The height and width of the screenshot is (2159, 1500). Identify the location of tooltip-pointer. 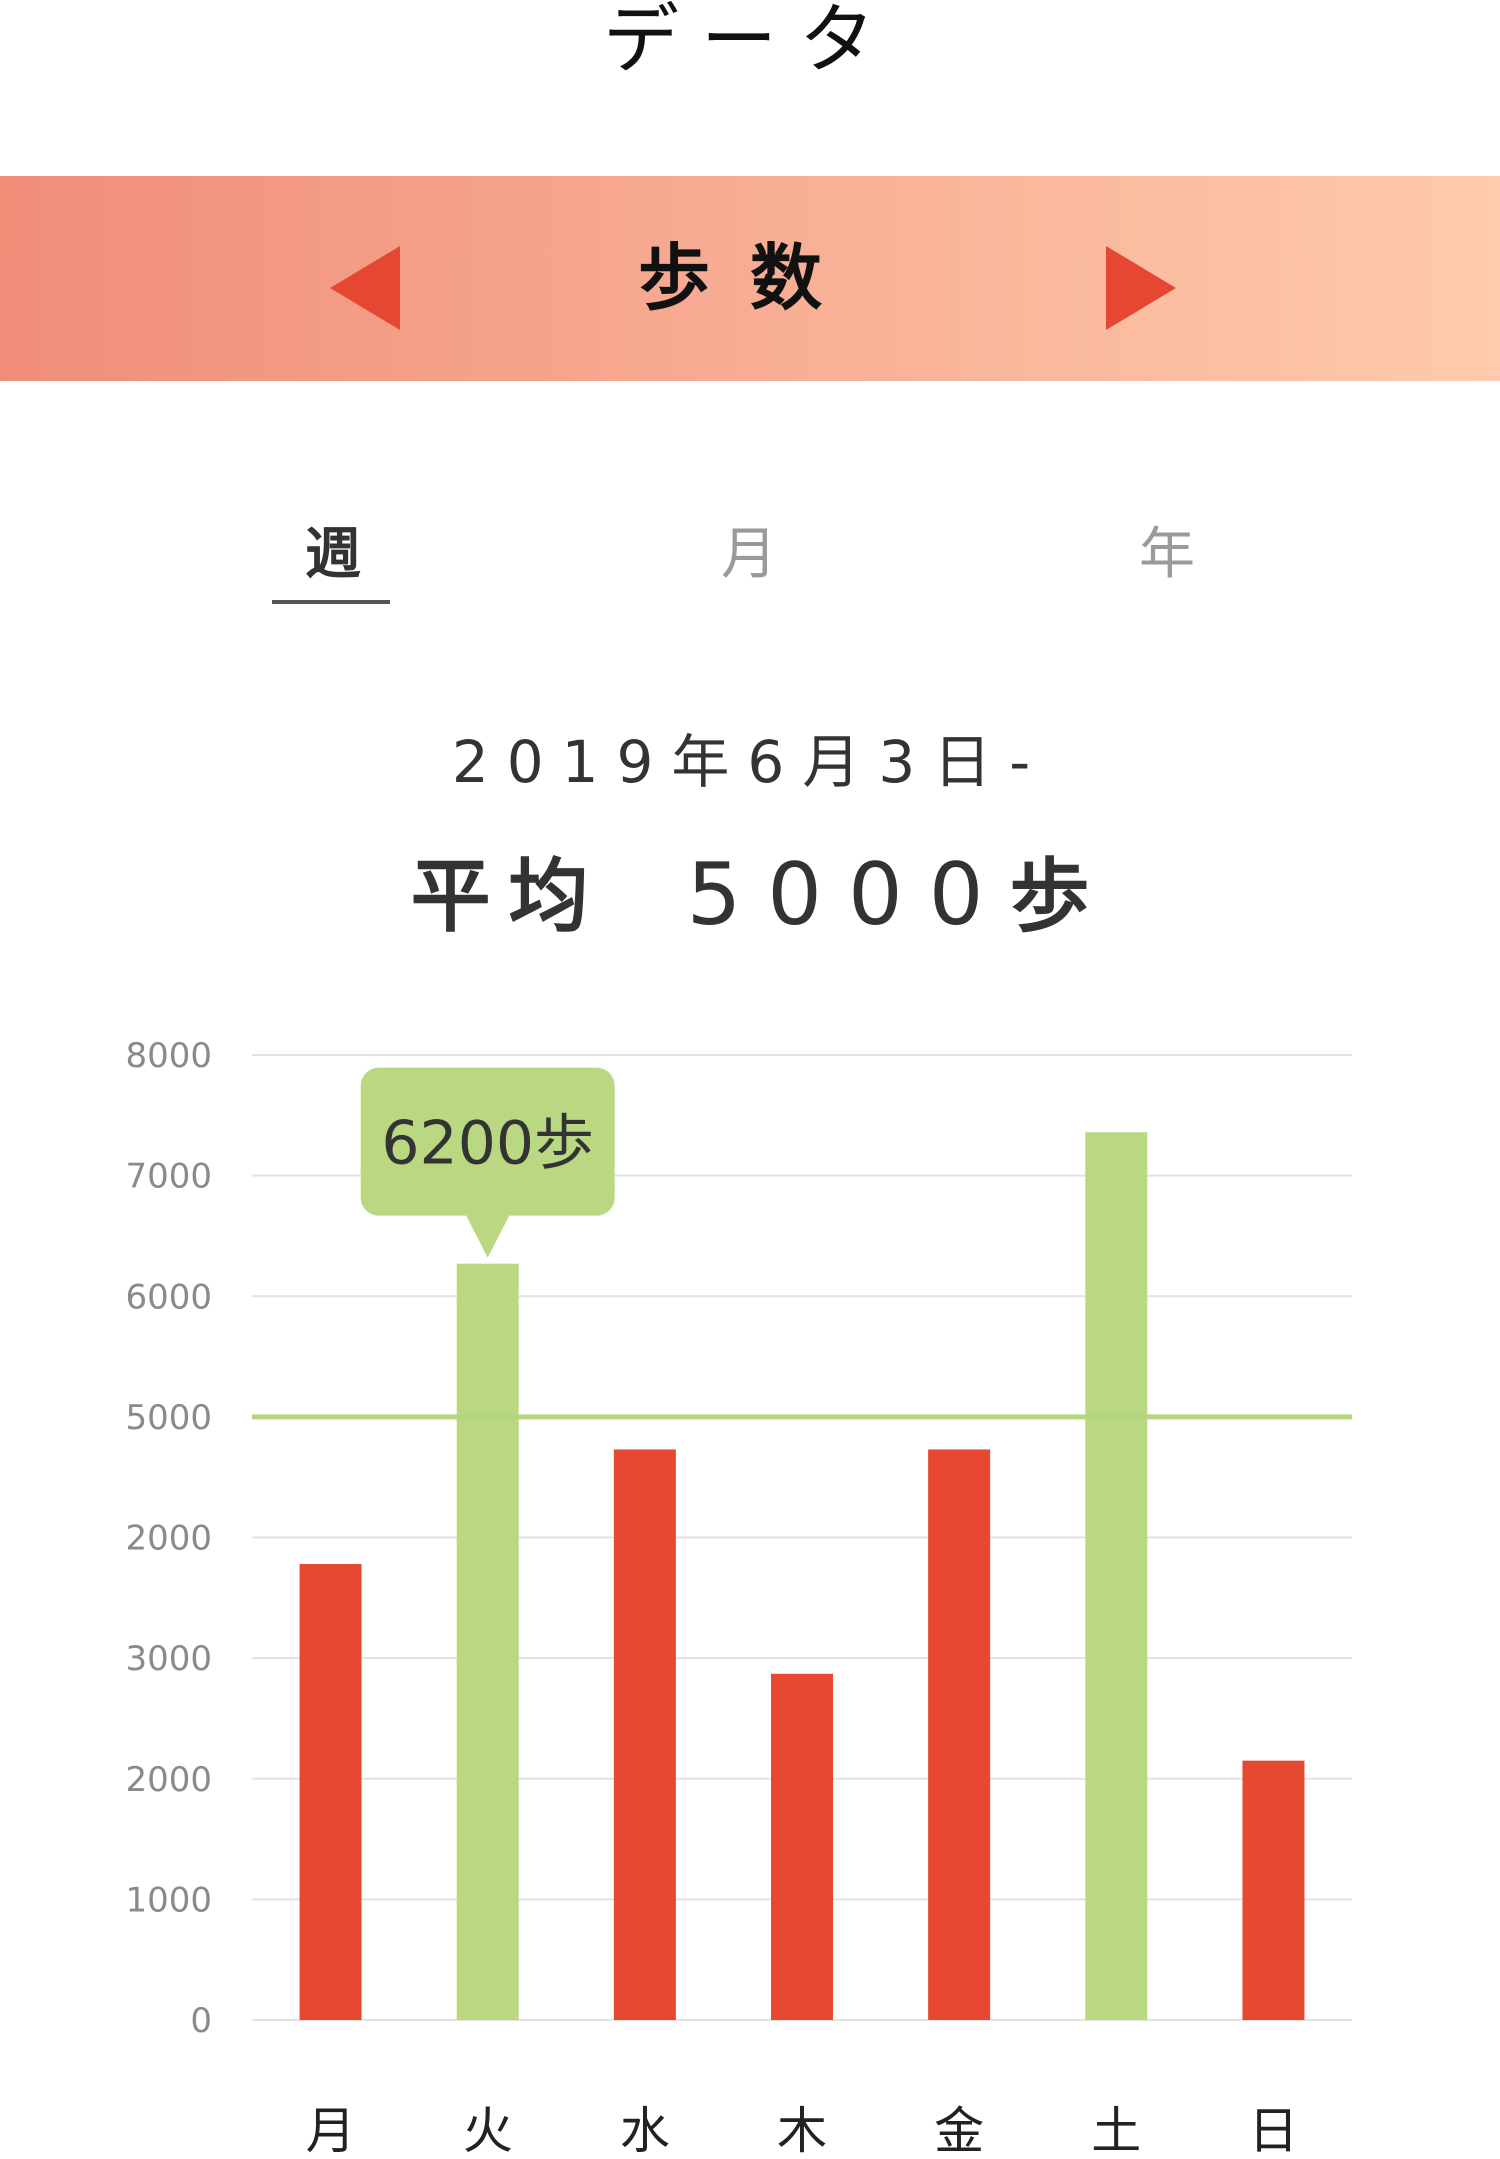
(487, 1236).